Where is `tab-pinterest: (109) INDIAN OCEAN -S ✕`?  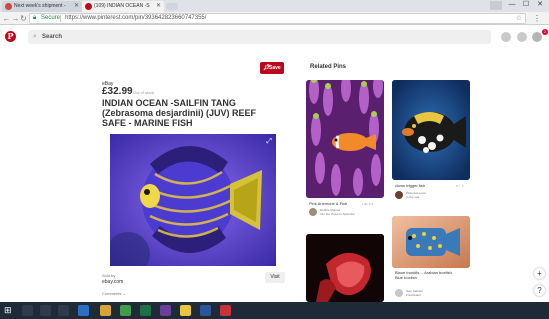 tab-pinterest: (109) INDIAN OCEAN -S ✕ is located at coordinates (123, 6).